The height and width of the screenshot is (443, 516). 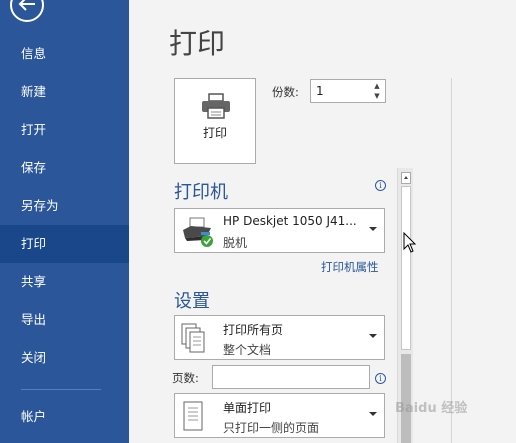 I want to click on sidebar-item-print: 打印, so click(x=64, y=244).